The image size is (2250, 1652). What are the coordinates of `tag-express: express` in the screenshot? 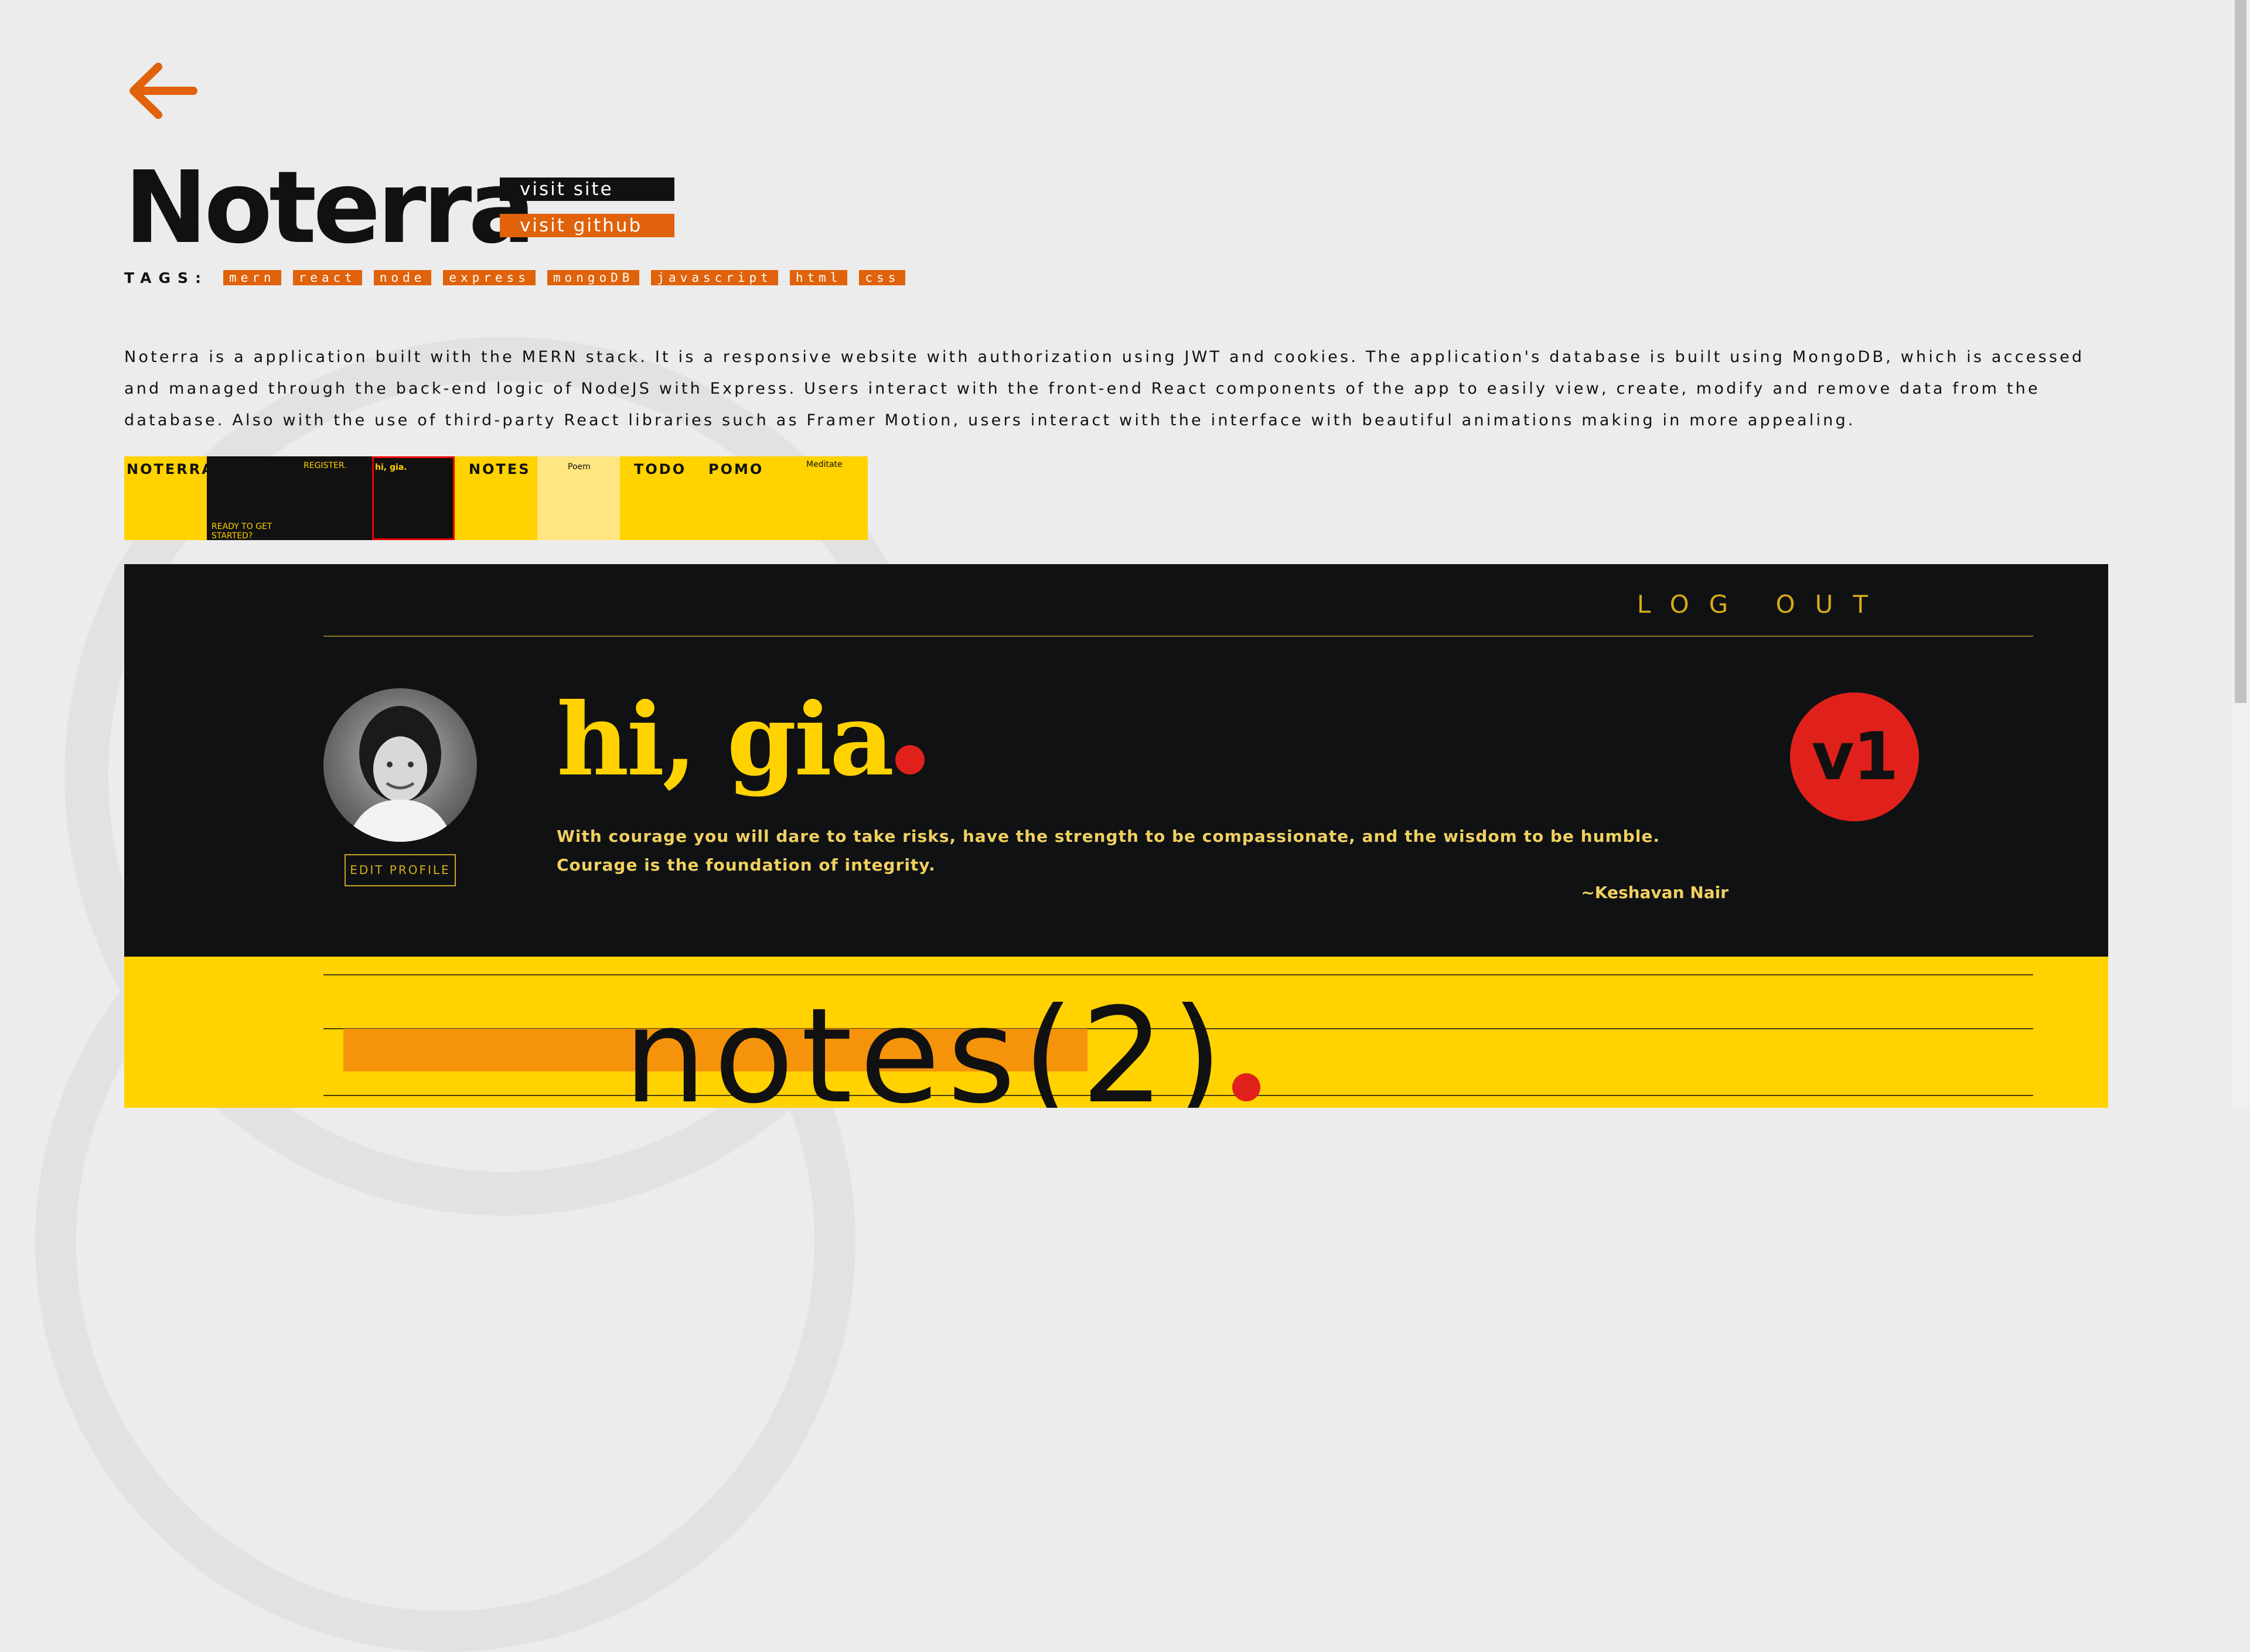 It's located at (490, 277).